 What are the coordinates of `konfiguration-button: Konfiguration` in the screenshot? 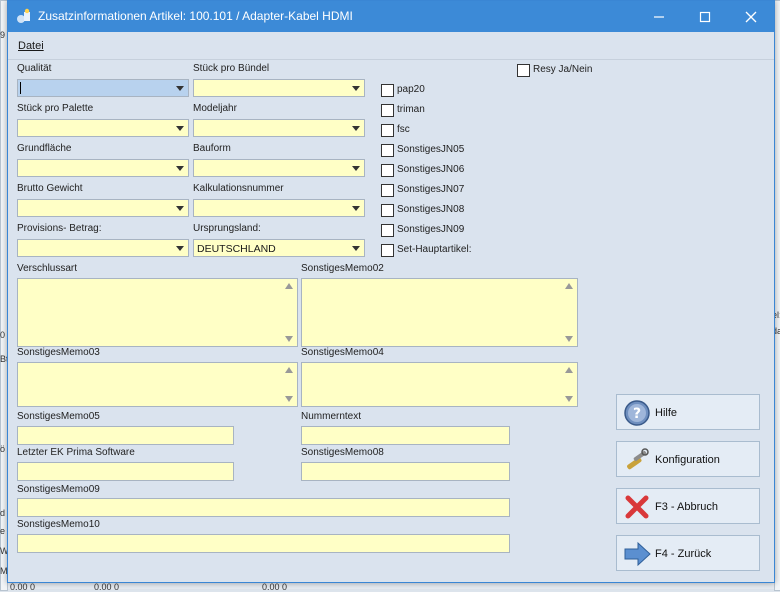 It's located at (688, 459).